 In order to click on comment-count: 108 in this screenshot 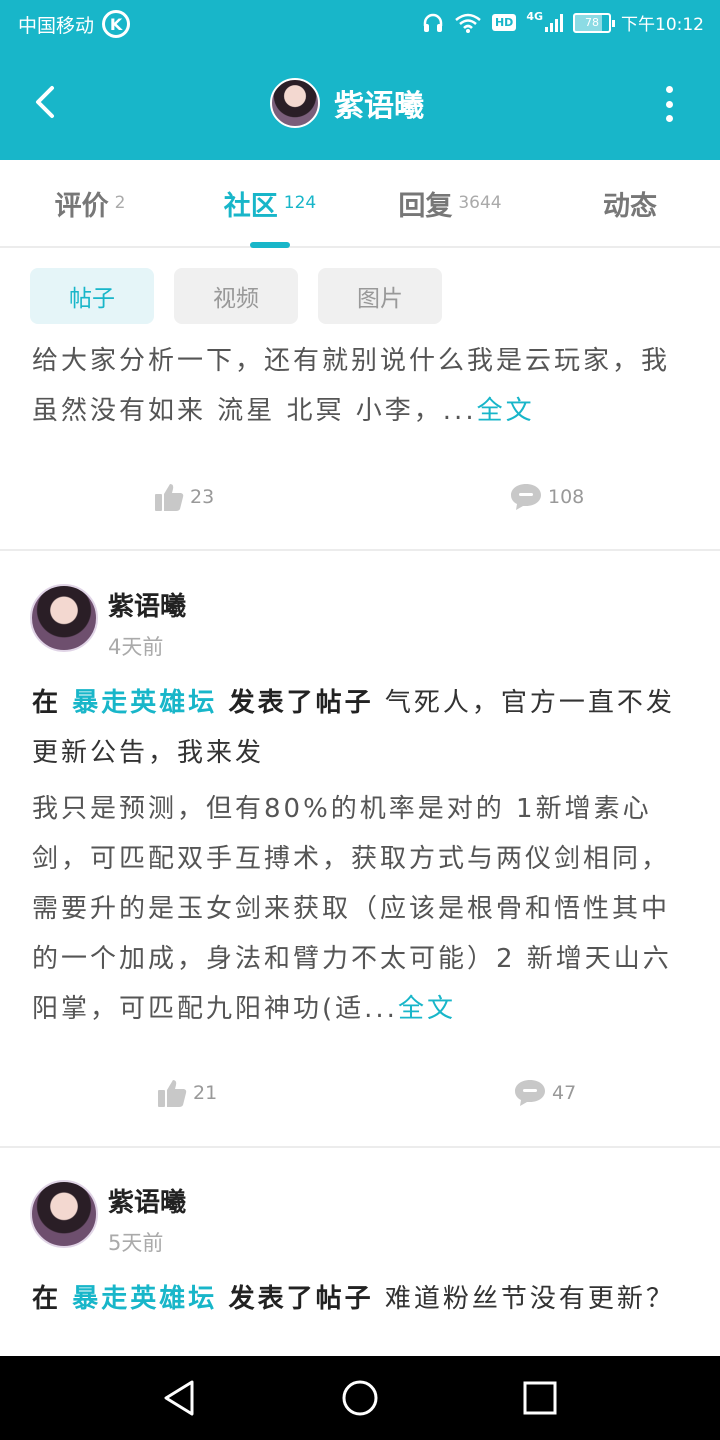, I will do `click(566, 497)`.